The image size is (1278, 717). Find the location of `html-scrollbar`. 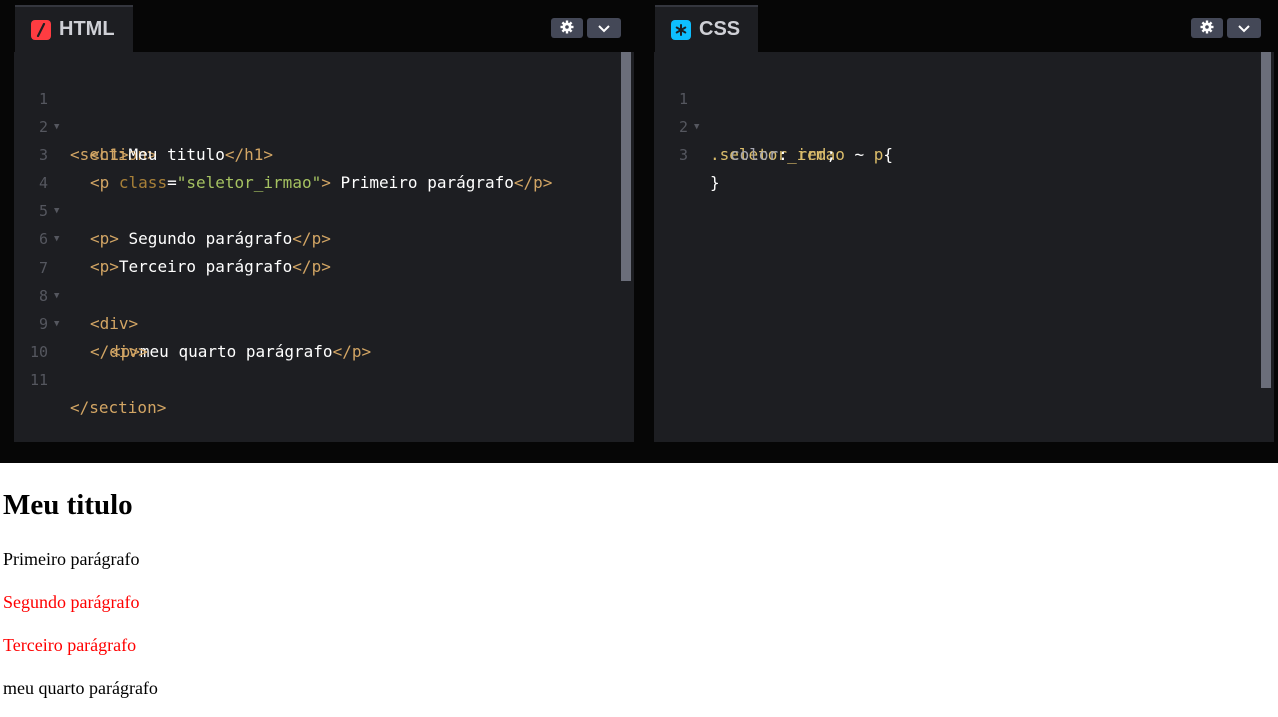

html-scrollbar is located at coordinates (626, 247).